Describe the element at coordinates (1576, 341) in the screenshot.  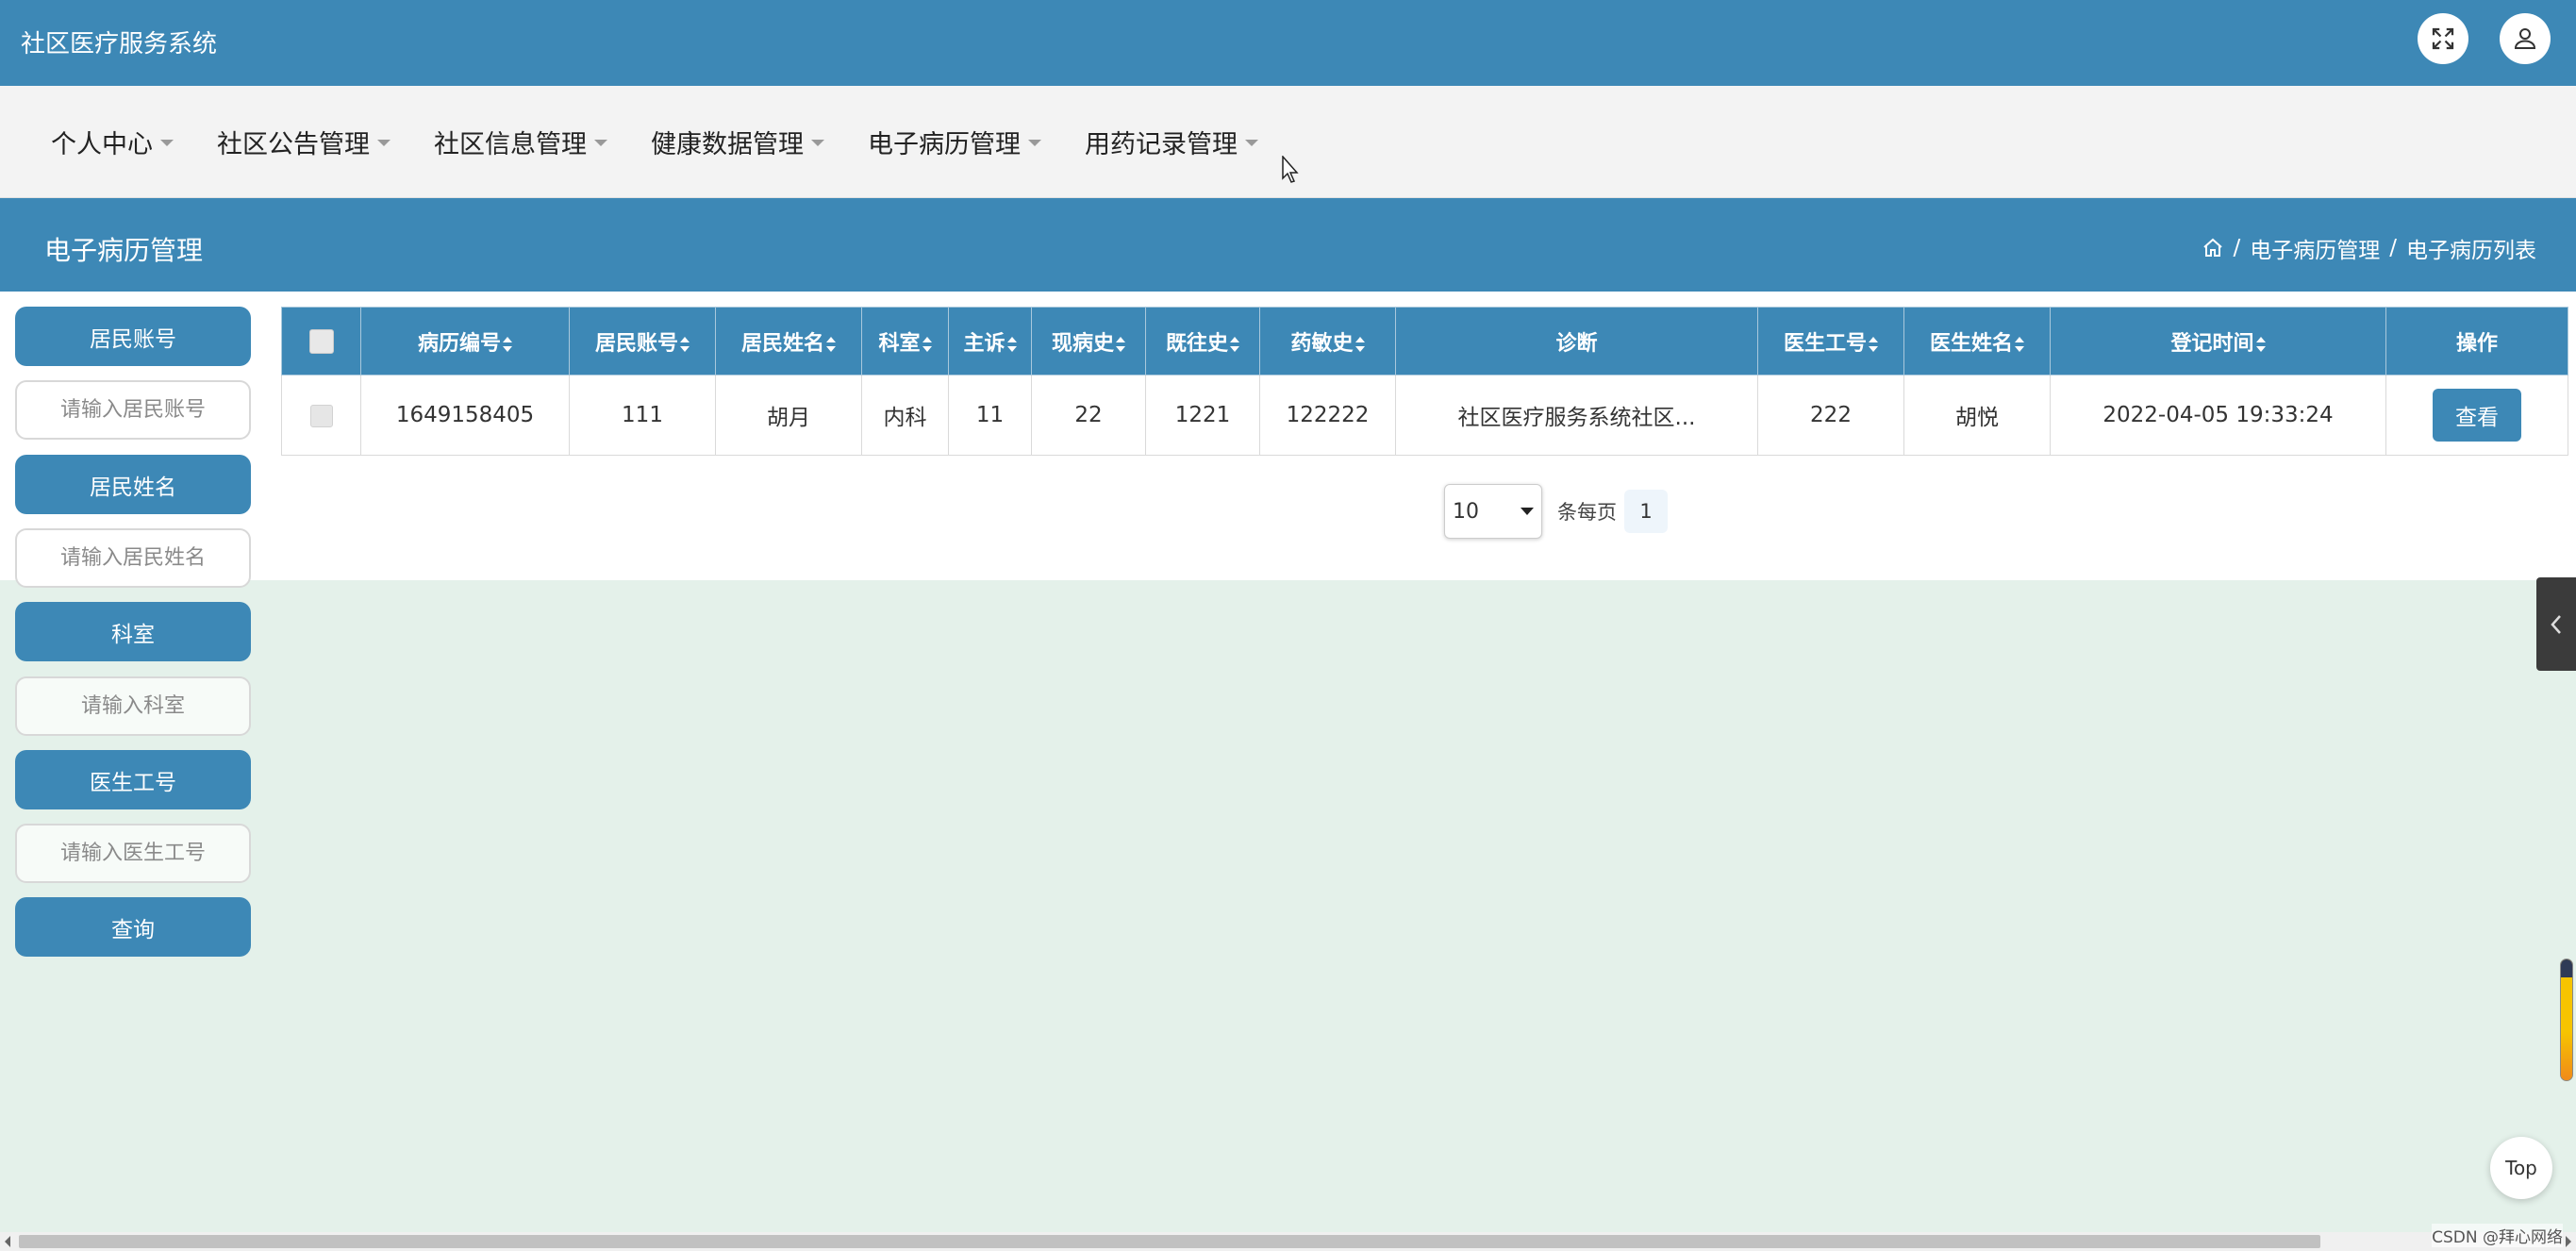
I see `column-header-diagnosis: 诊断` at that location.